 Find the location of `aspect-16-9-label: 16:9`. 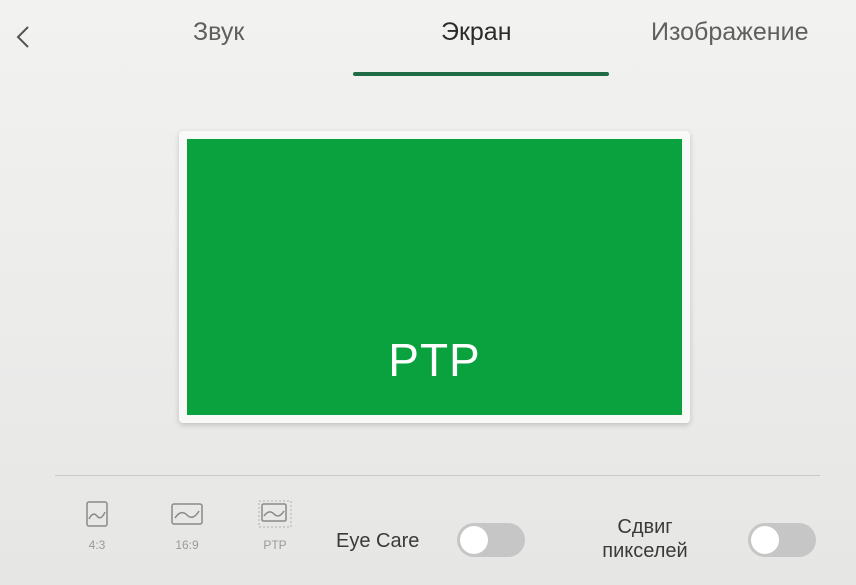

aspect-16-9-label: 16:9 is located at coordinates (187, 545).